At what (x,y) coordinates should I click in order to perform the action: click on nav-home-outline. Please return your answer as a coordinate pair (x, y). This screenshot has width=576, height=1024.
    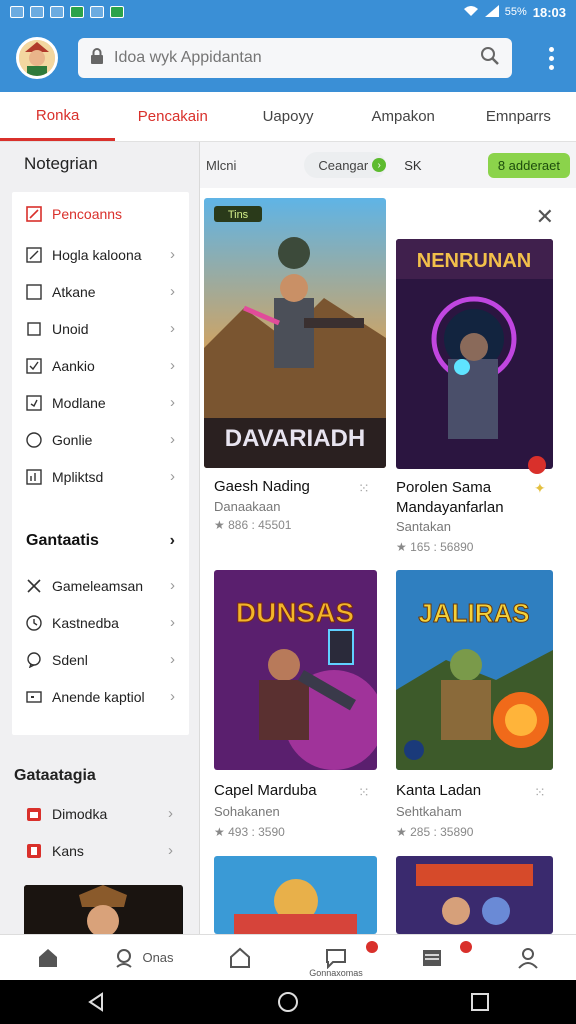
    Looking at the image, I should click on (240, 957).